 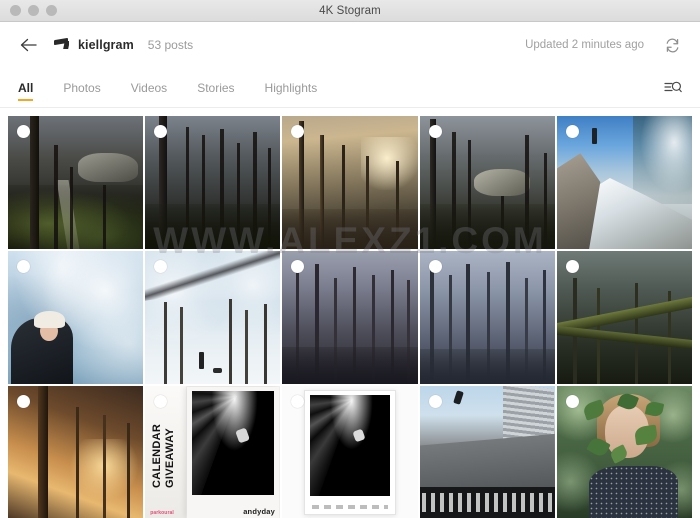 I want to click on tab-highlights-label: Highlights, so click(x=291, y=87).